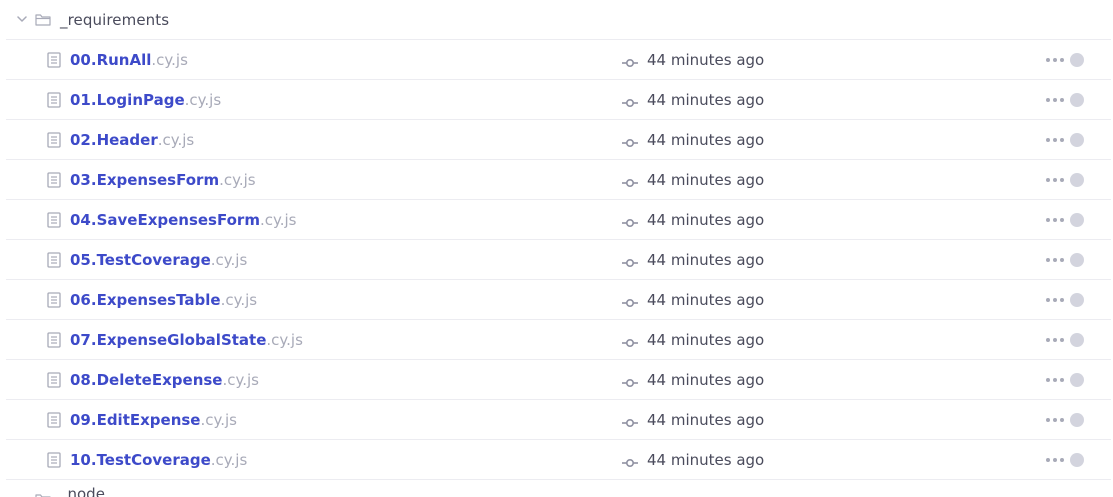 This screenshot has width=1113, height=497. I want to click on chevron-down-icon, so click(22, 20).